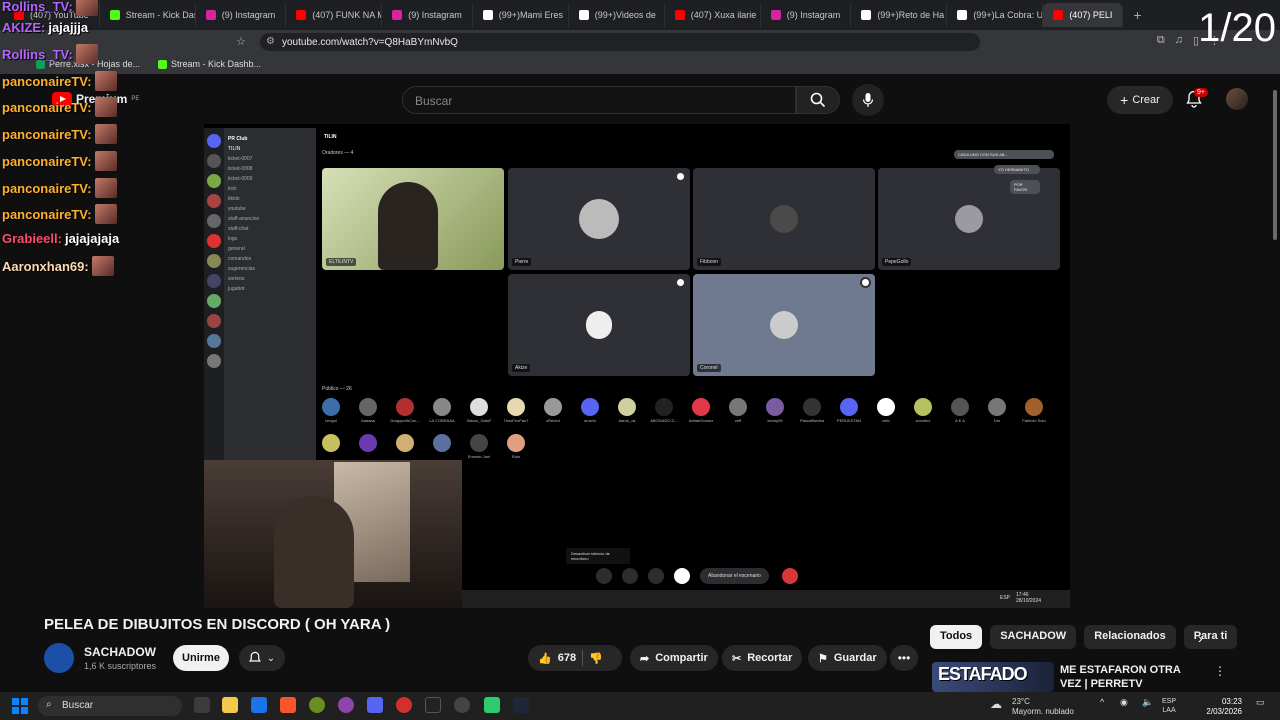 The image size is (1280, 720). I want to click on browser-tab: (99+)Reto de Ha, so click(899, 15).